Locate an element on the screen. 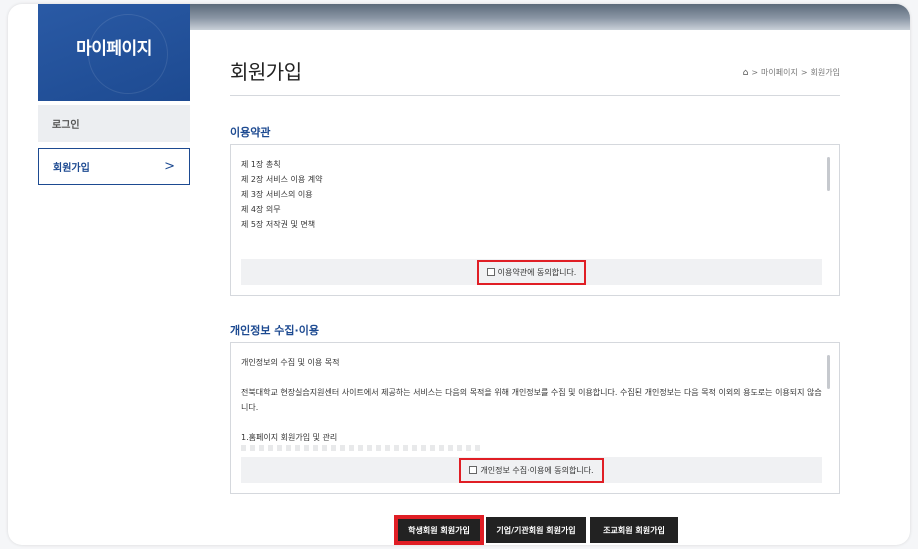 The height and width of the screenshot is (549, 918). sidebar-item-login: 로그인 is located at coordinates (114, 123).